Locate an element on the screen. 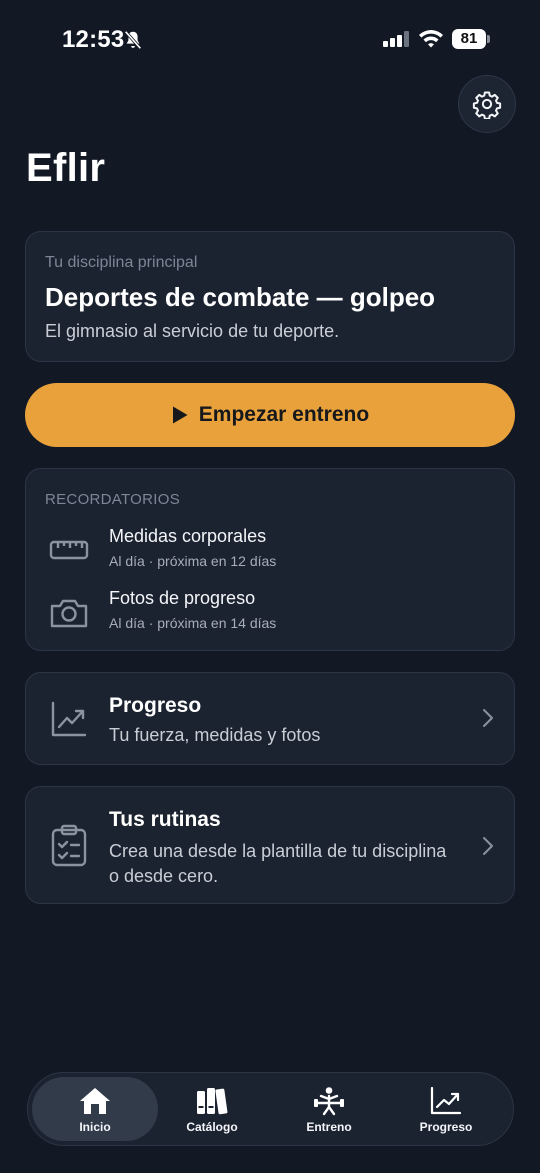 The image size is (540, 1173). start-workout-button: Empezar entreno is located at coordinates (270, 415).